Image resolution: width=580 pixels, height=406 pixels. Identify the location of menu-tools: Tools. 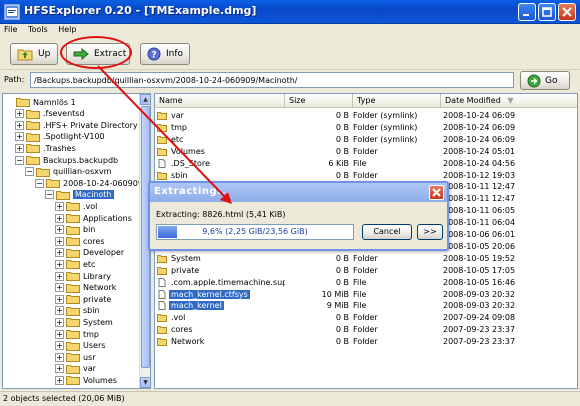
(38, 29).